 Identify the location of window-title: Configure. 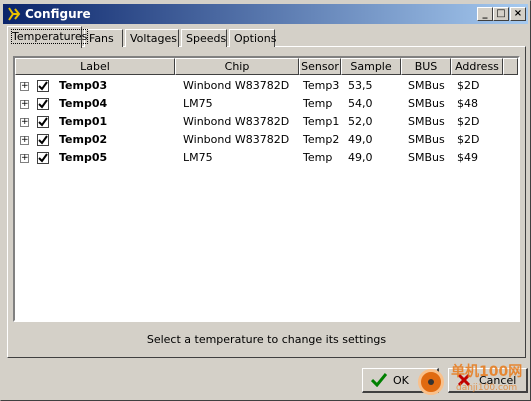
(58, 14).